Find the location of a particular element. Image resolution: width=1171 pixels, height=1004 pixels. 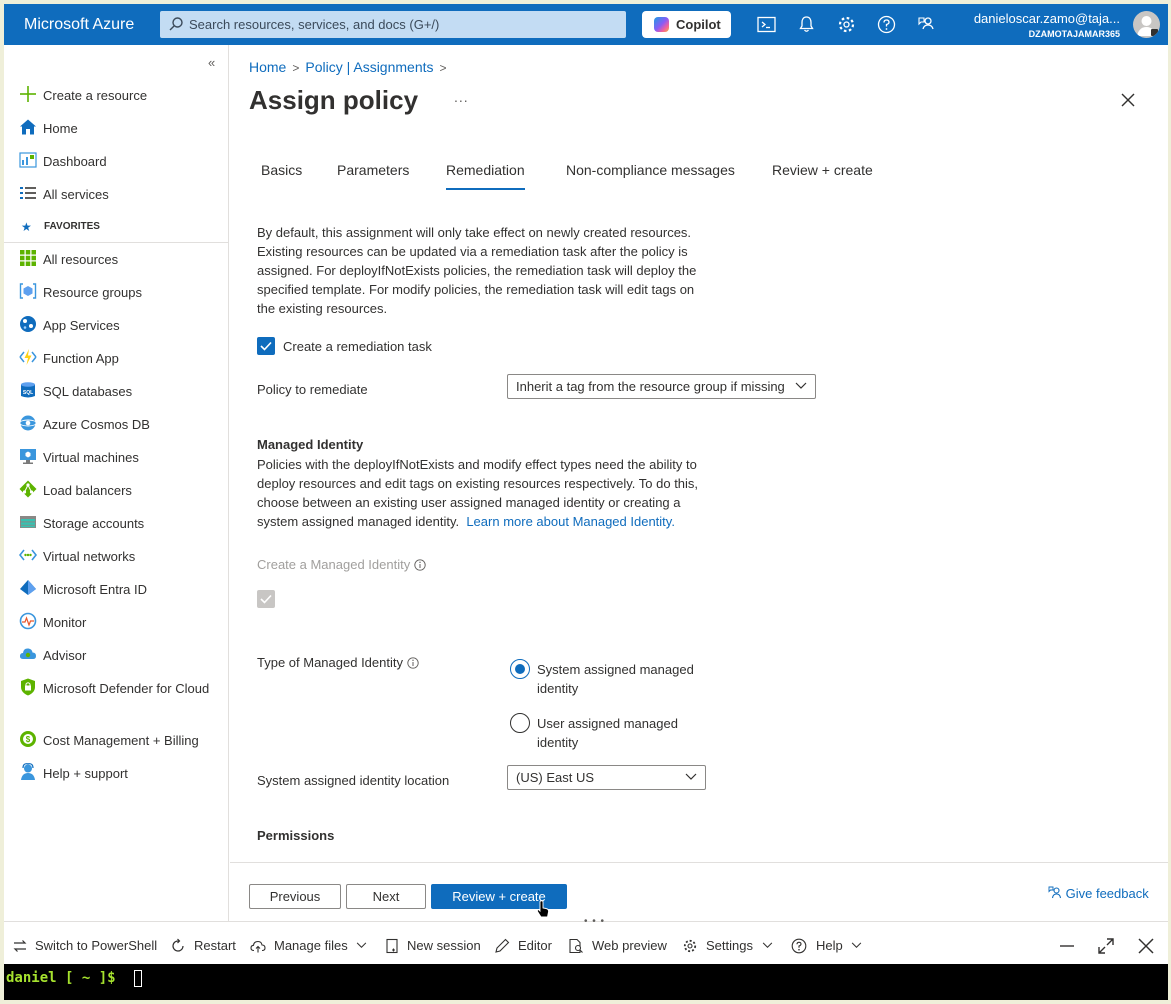

sidebar-item-label: Virtual networks is located at coordinates (89, 556).